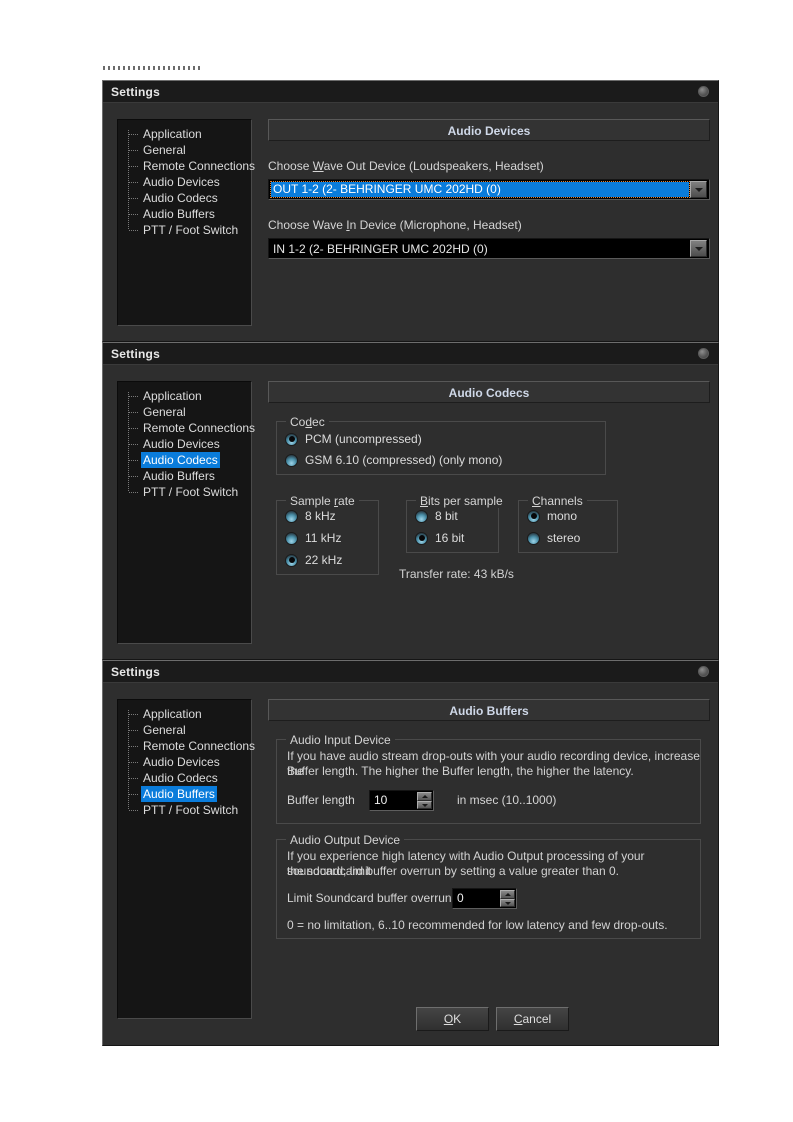  What do you see at coordinates (489, 248) in the screenshot?
I see `wave-in-device-combobox: IN 1-2 (2- BEHRINGER UMC 202HD (0)` at bounding box center [489, 248].